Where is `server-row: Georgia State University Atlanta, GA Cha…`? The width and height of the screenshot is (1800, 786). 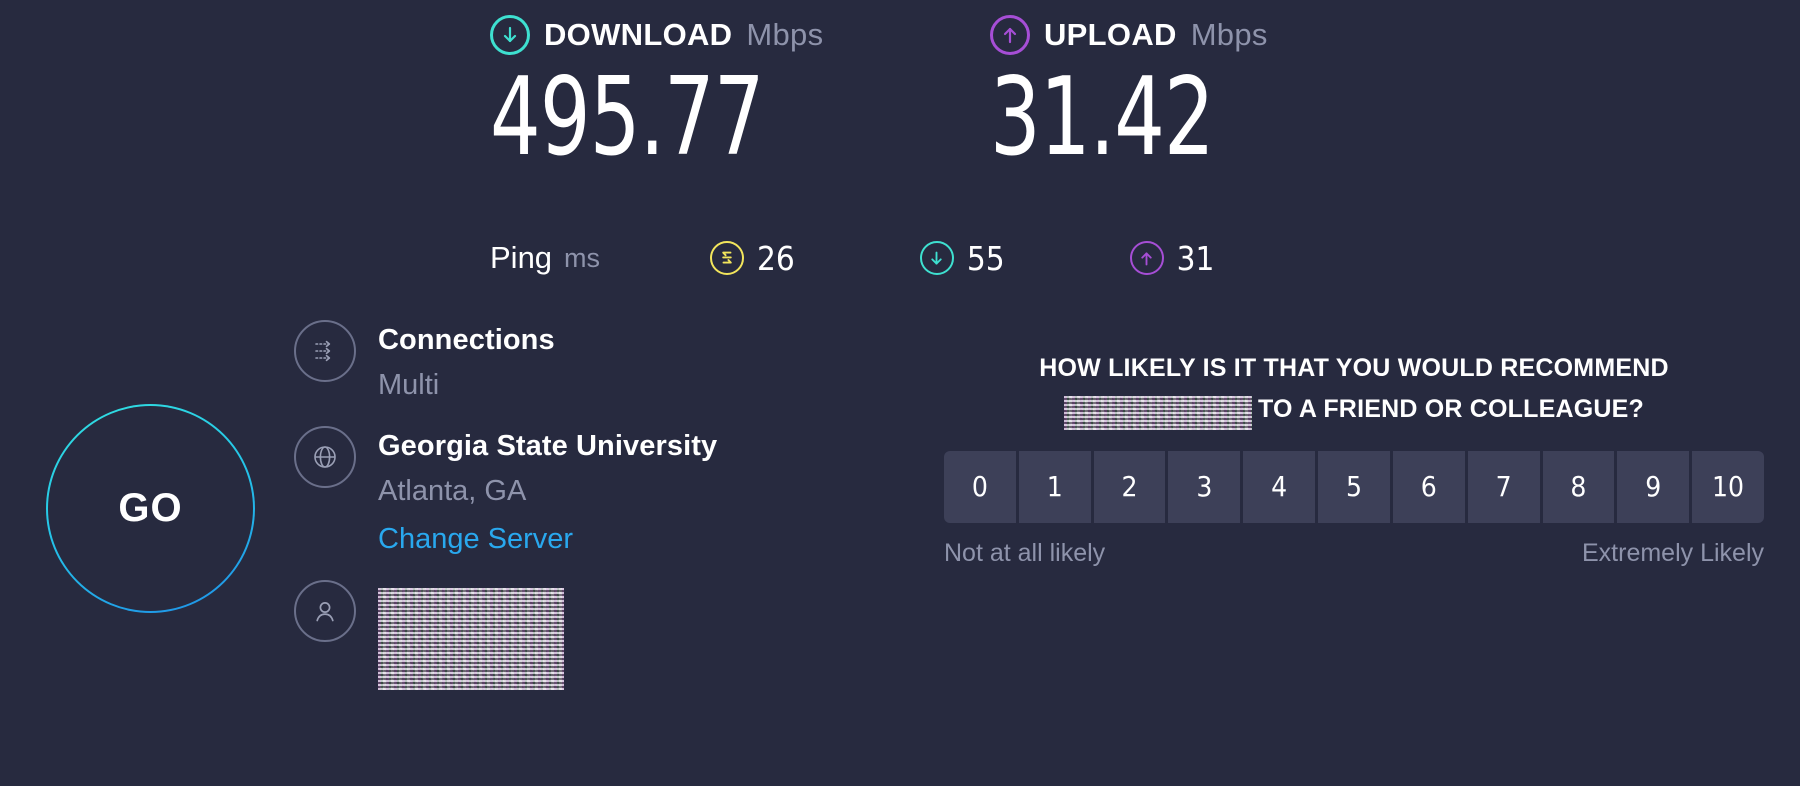 server-row: Georgia State University Atlanta, GA Cha… is located at coordinates (574, 492).